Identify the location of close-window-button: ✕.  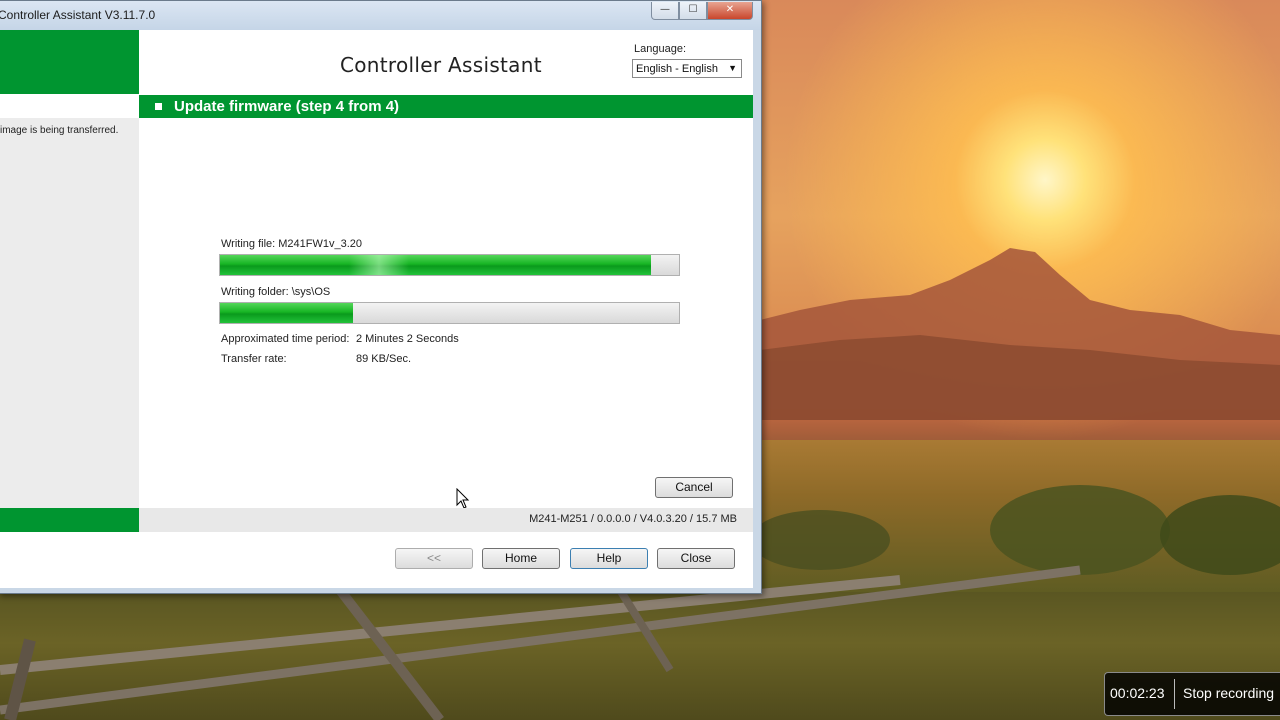
(730, 11).